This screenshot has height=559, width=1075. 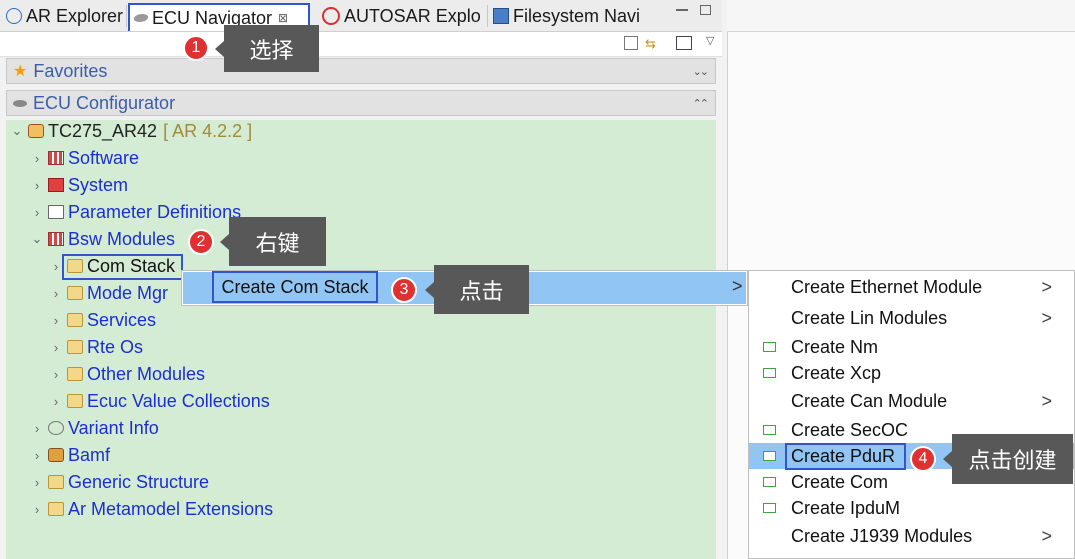 I want to click on menu-item-label: Create Nm, so click(x=835, y=346).